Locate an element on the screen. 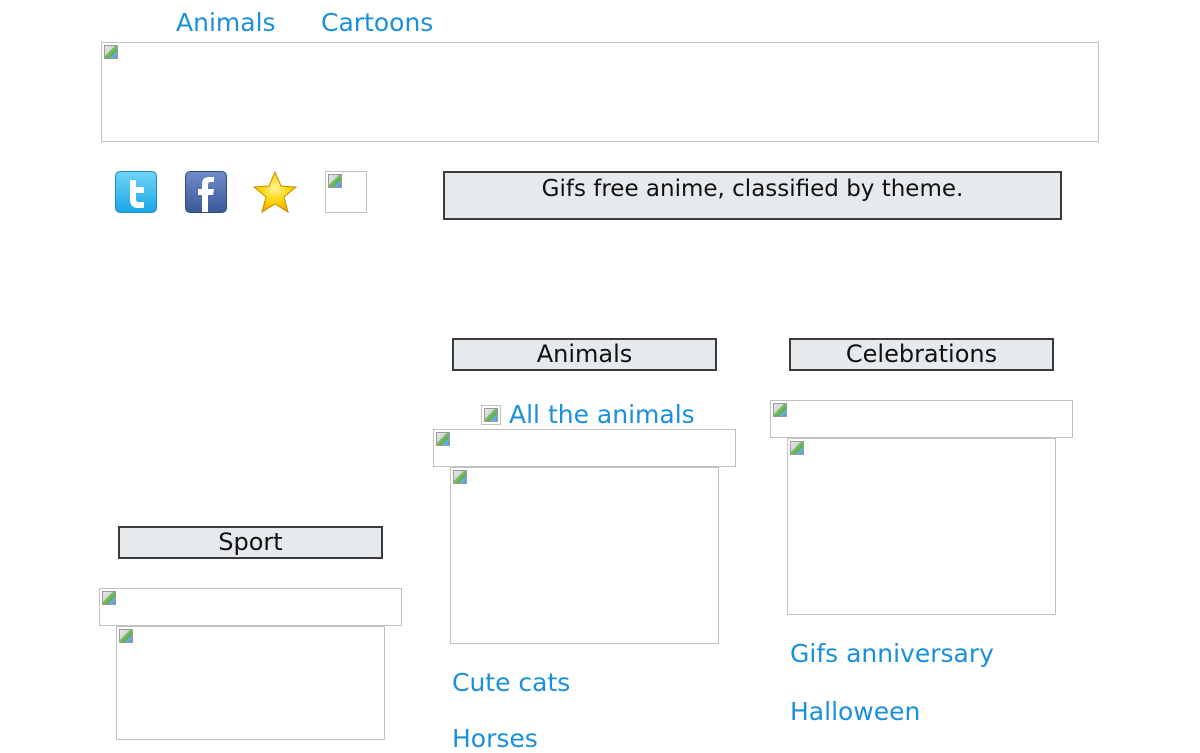 The width and height of the screenshot is (1200, 753). animals-title-image is located at coordinates (584, 448).